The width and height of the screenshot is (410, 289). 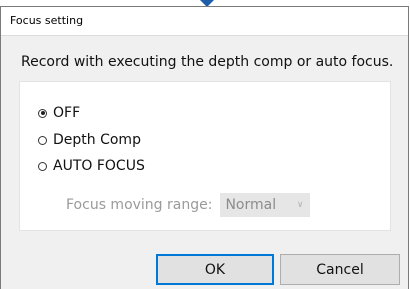 I want to click on radio-label-auto-focus: AUTO FOCUS, so click(x=99, y=166).